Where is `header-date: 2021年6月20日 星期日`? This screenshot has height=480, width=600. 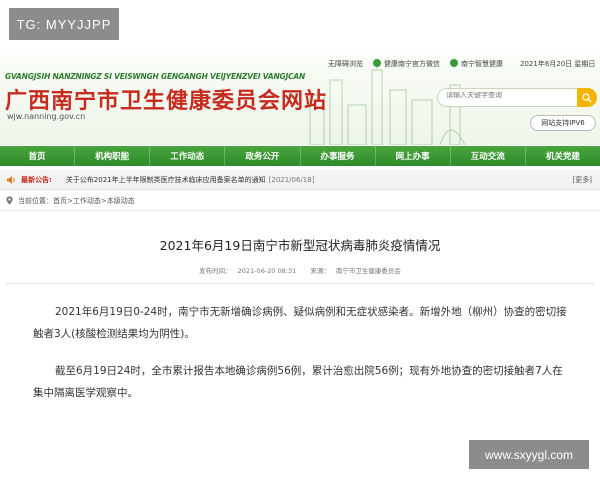 header-date: 2021年6月20日 星期日 is located at coordinates (558, 64).